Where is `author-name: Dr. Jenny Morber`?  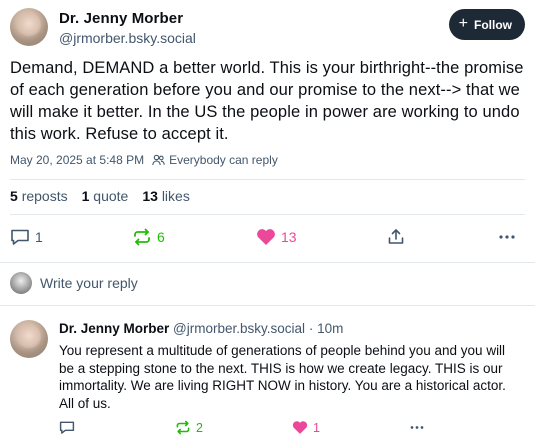
author-name: Dr. Jenny Morber is located at coordinates (121, 18).